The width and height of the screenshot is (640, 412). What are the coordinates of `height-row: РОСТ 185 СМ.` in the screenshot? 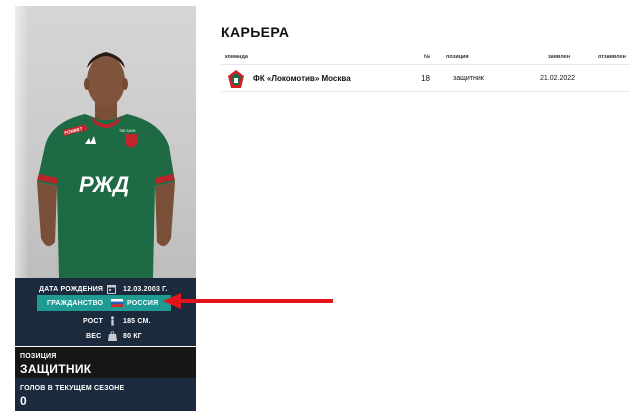 It's located at (105, 321).